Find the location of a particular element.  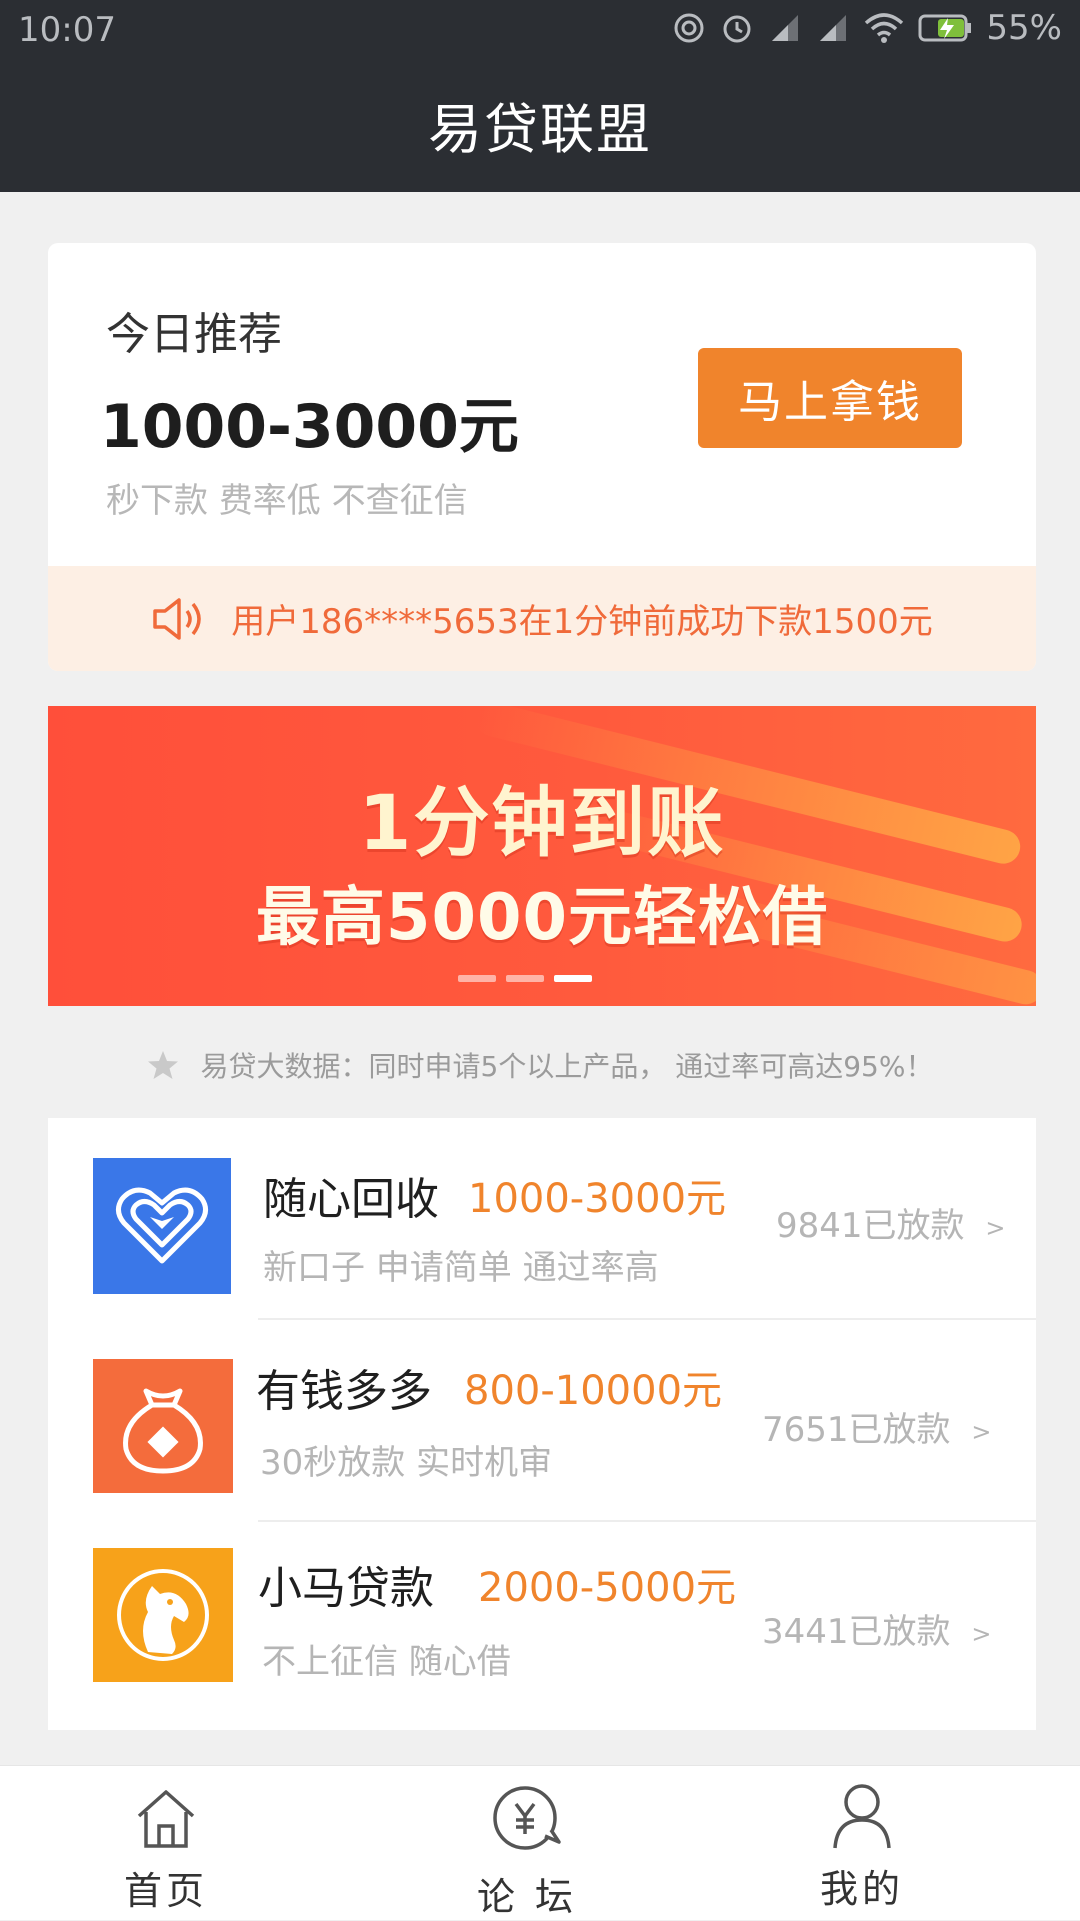

banner-headline: 1分钟到账 is located at coordinates (542, 822).